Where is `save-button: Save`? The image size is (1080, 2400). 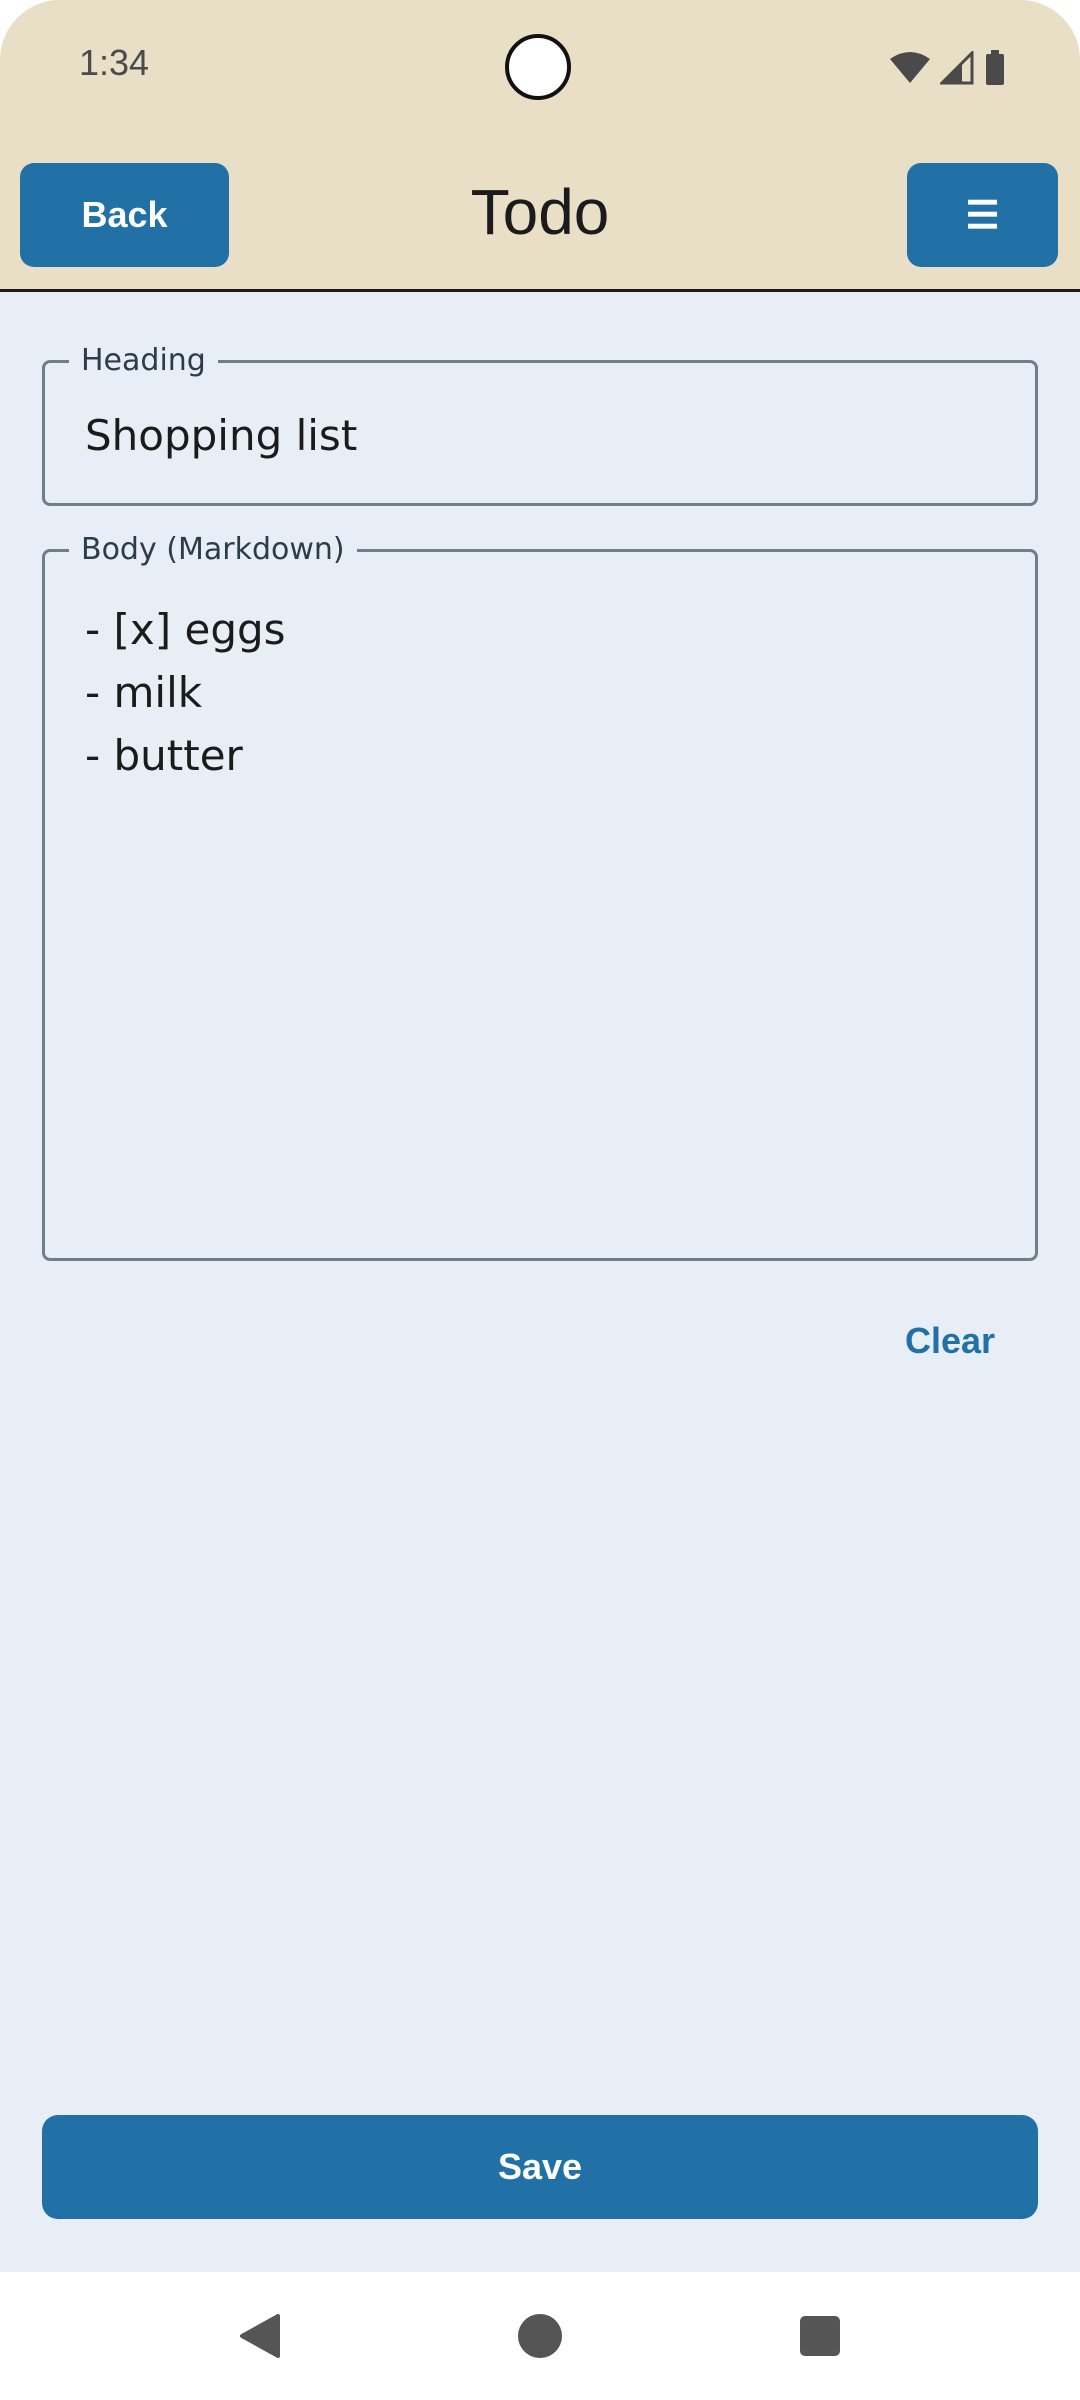
save-button: Save is located at coordinates (540, 2167).